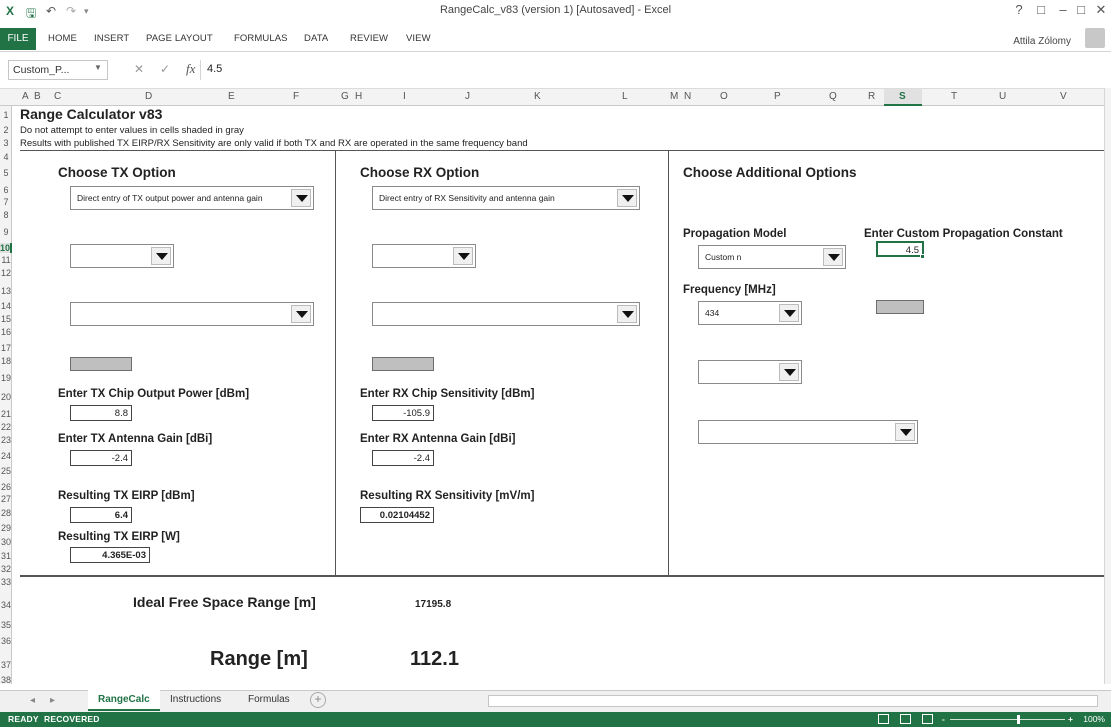  I want to click on column-header: K, so click(537, 96).